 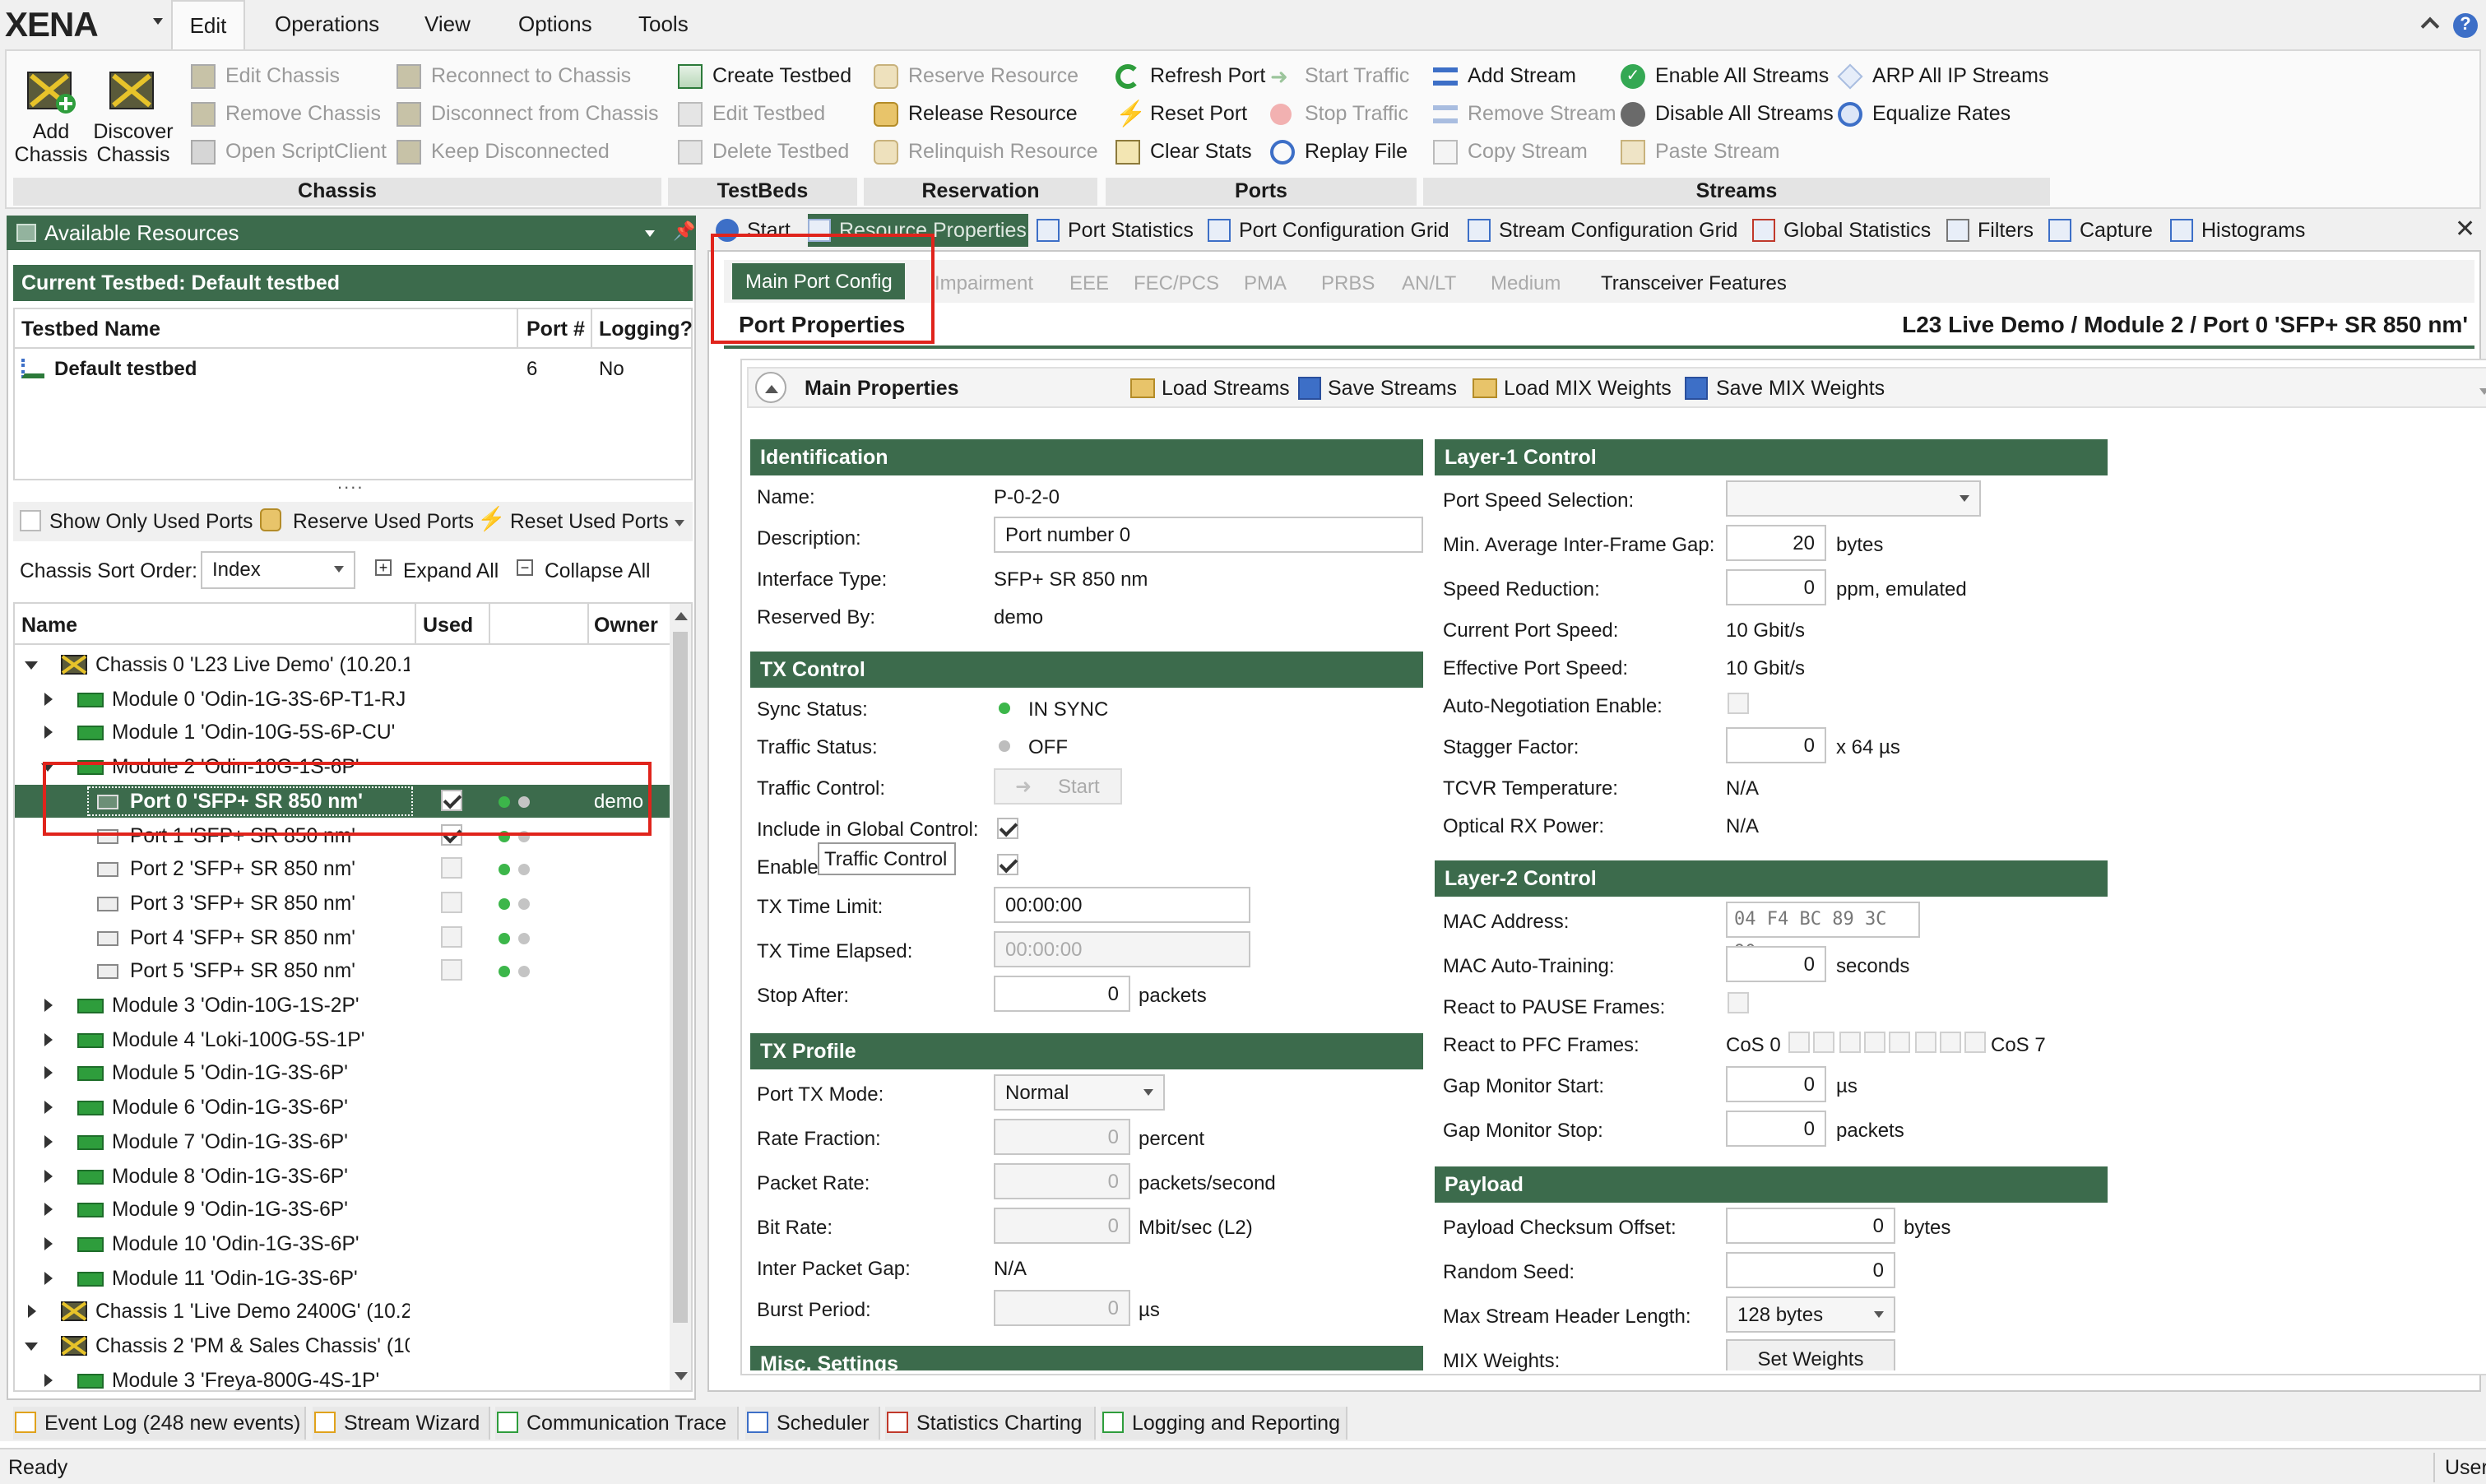 I want to click on pin-icon: 📌, so click(x=684, y=231).